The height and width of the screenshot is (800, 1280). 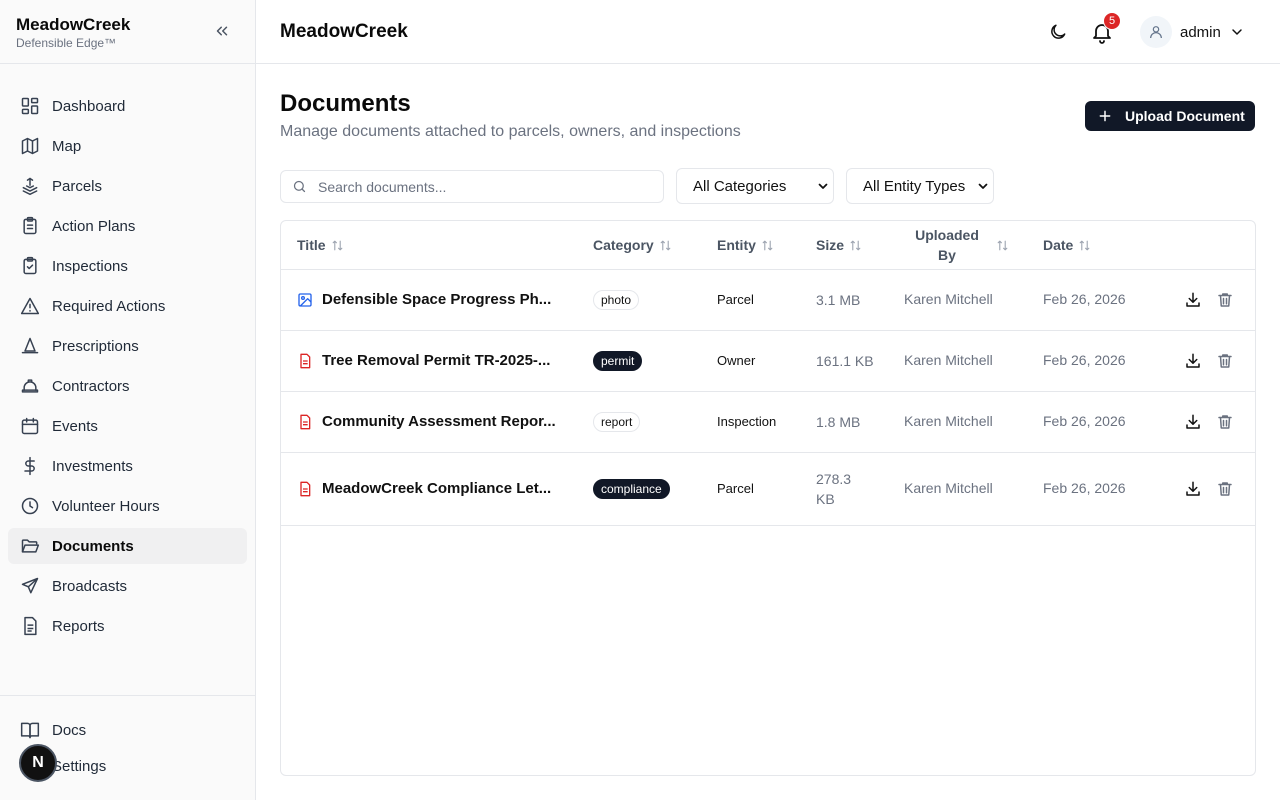 I want to click on sidebar-item-action-plans: Action Plans, so click(x=127, y=226).